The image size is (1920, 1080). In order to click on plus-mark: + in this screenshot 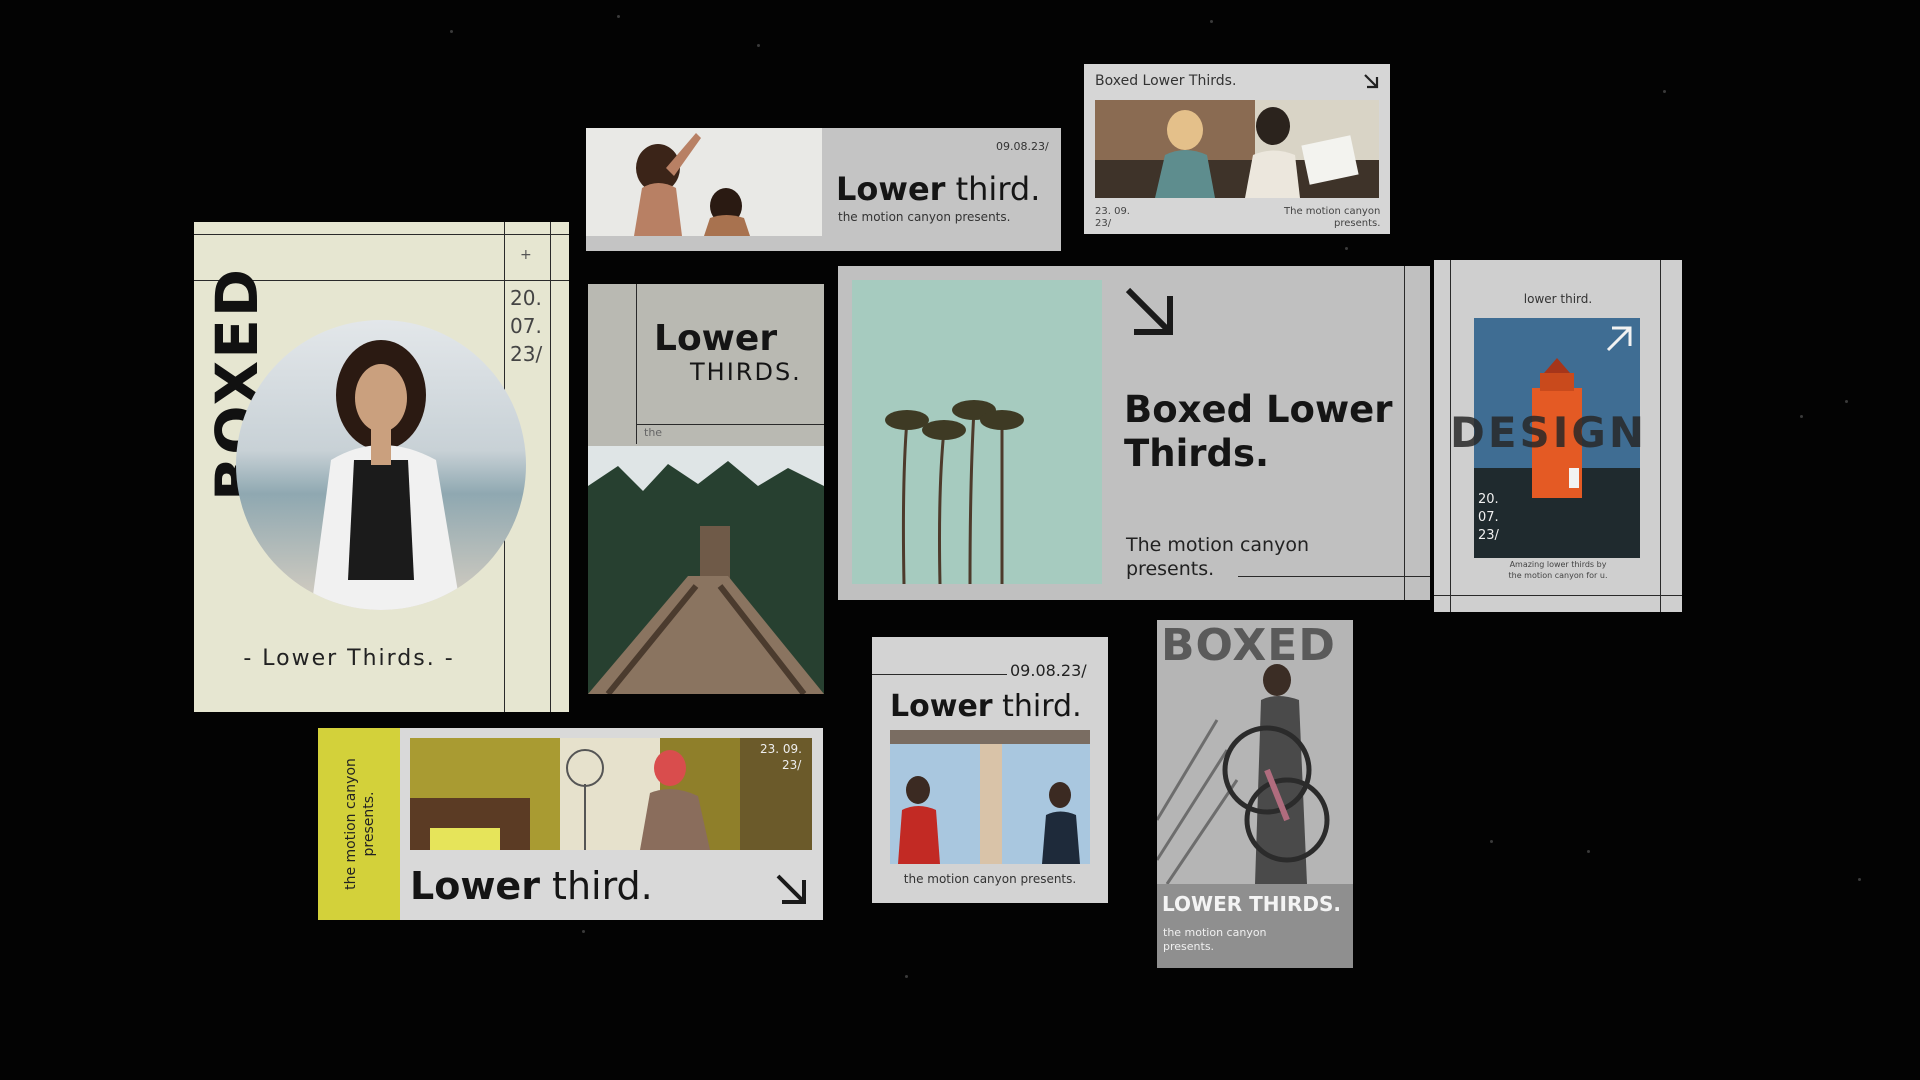, I will do `click(526, 255)`.